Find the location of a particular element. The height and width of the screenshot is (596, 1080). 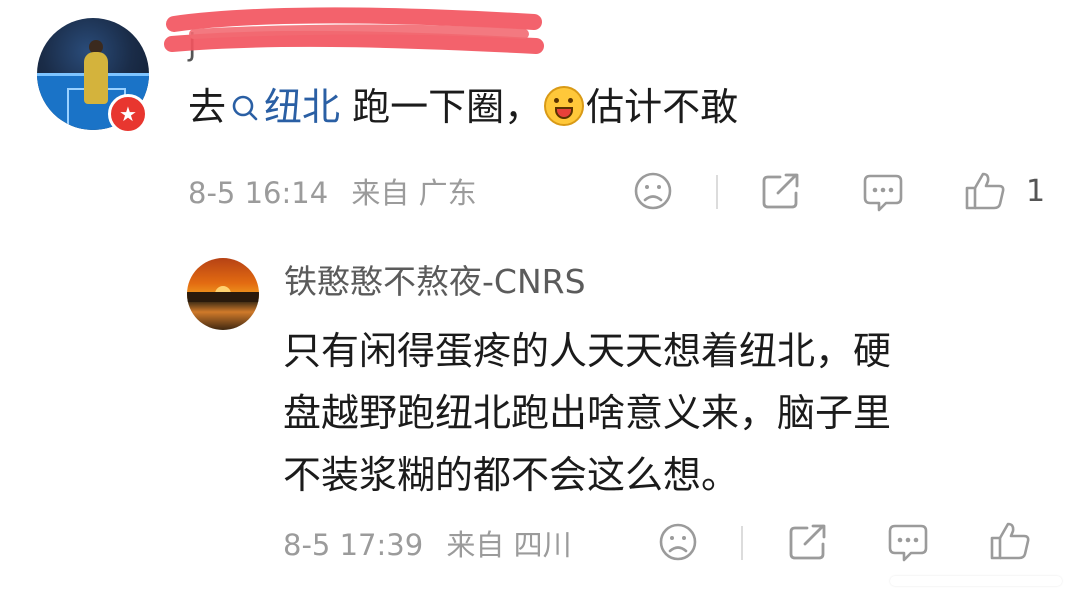

topic-label: 纽北 is located at coordinates (302, 107).